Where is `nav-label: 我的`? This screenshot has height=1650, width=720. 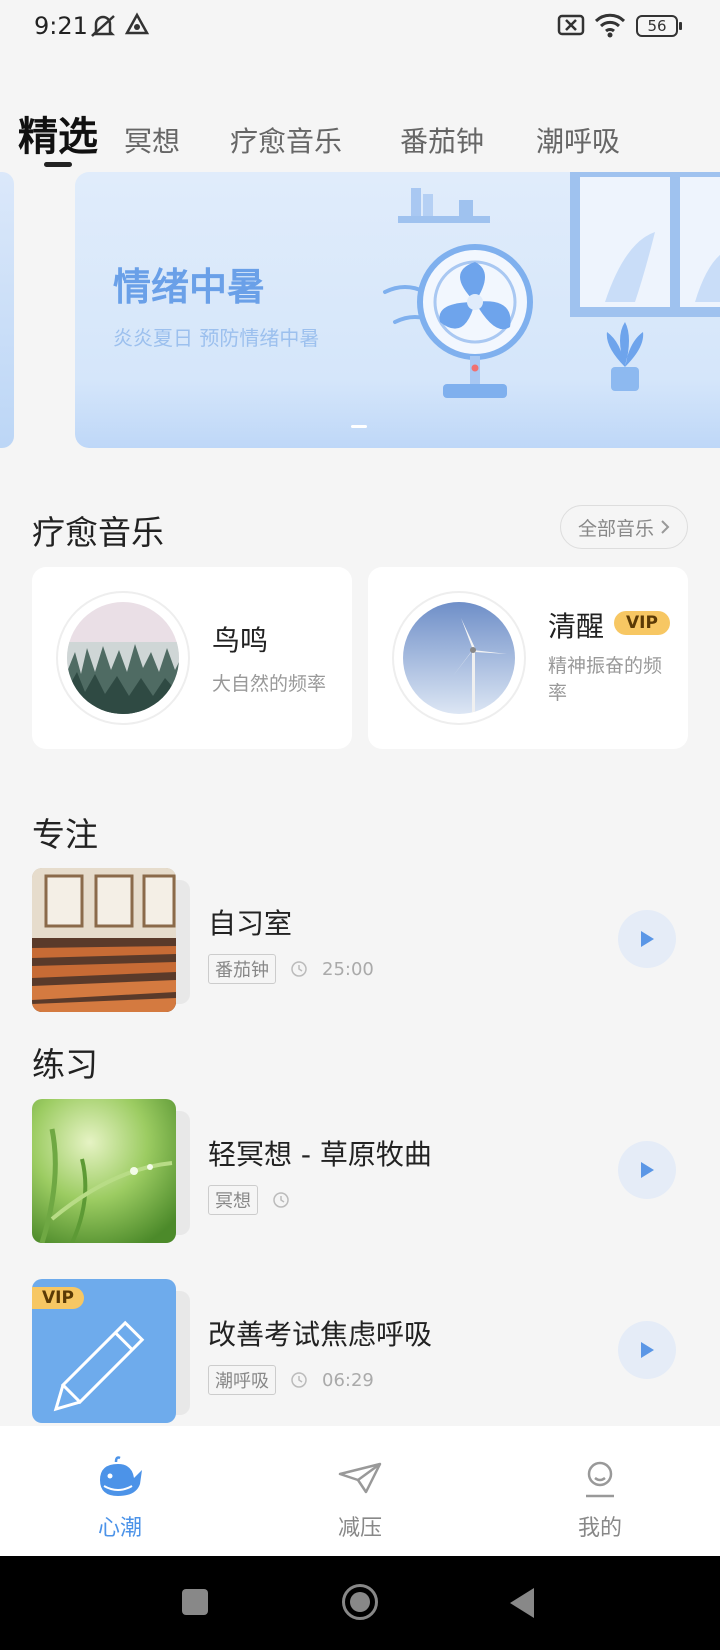
nav-label: 我的 is located at coordinates (599, 1528).